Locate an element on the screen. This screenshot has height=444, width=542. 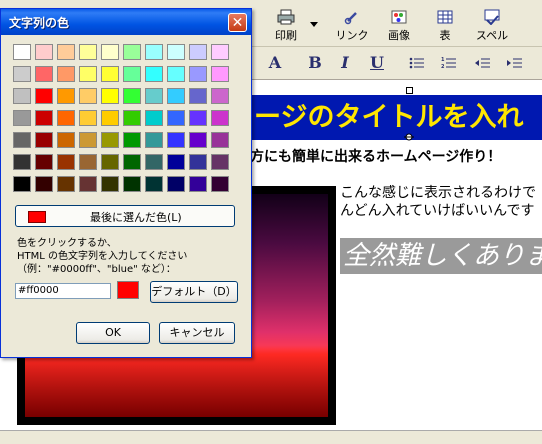
last-color-button: 最後に選んだ色(L) is located at coordinates (125, 216).